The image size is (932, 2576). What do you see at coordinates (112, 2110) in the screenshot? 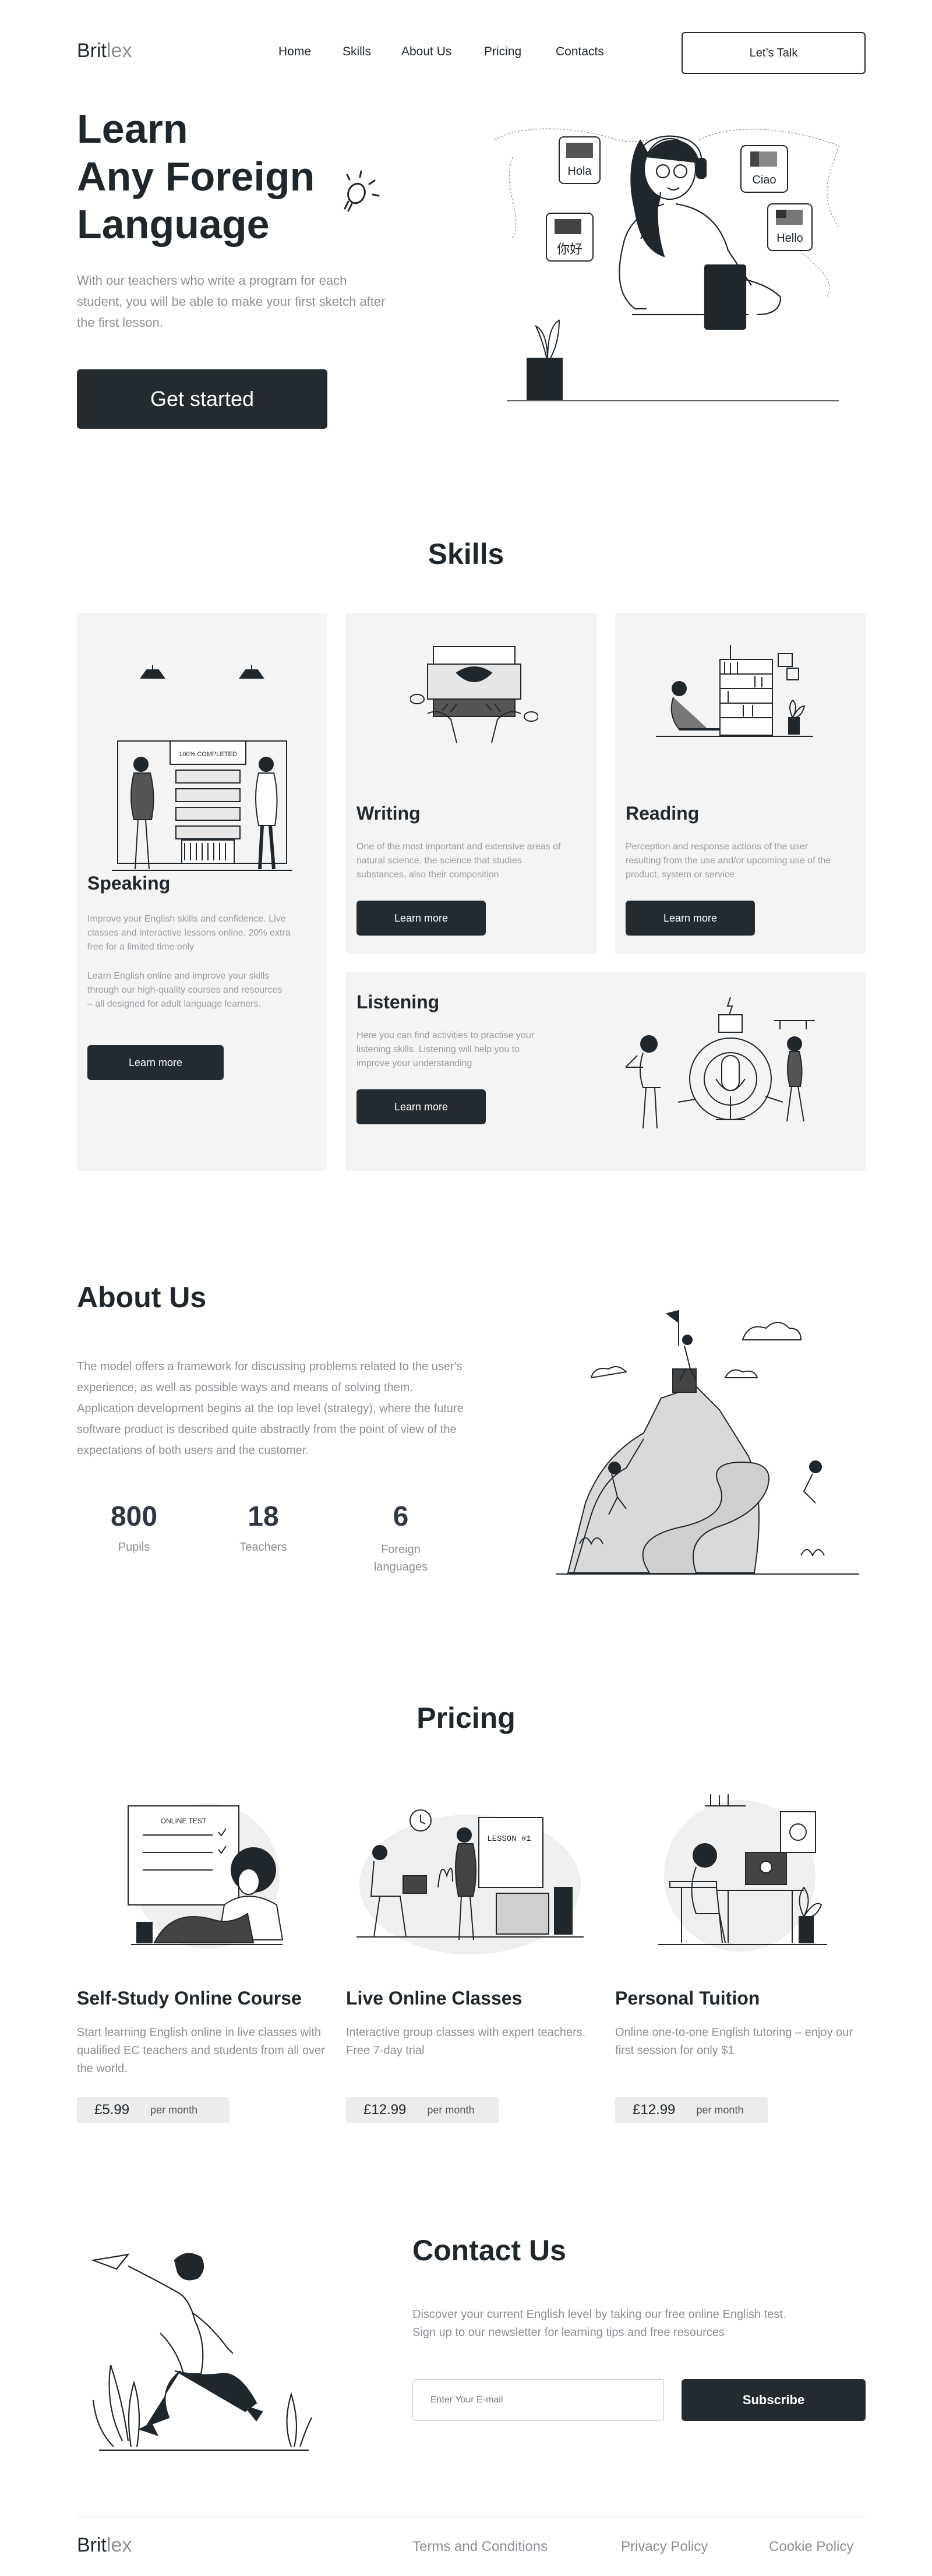
I see `plan-1-price-amount: £5.99` at bounding box center [112, 2110].